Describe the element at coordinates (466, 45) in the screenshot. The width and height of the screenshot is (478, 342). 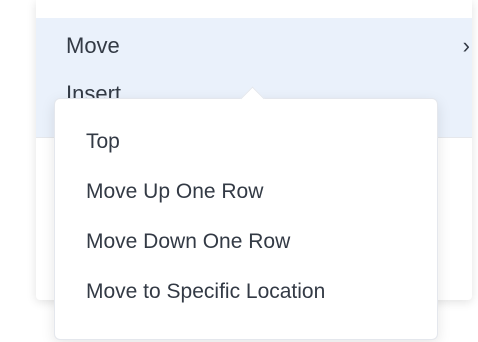
I see `chevron-right-icon: ›` at that location.